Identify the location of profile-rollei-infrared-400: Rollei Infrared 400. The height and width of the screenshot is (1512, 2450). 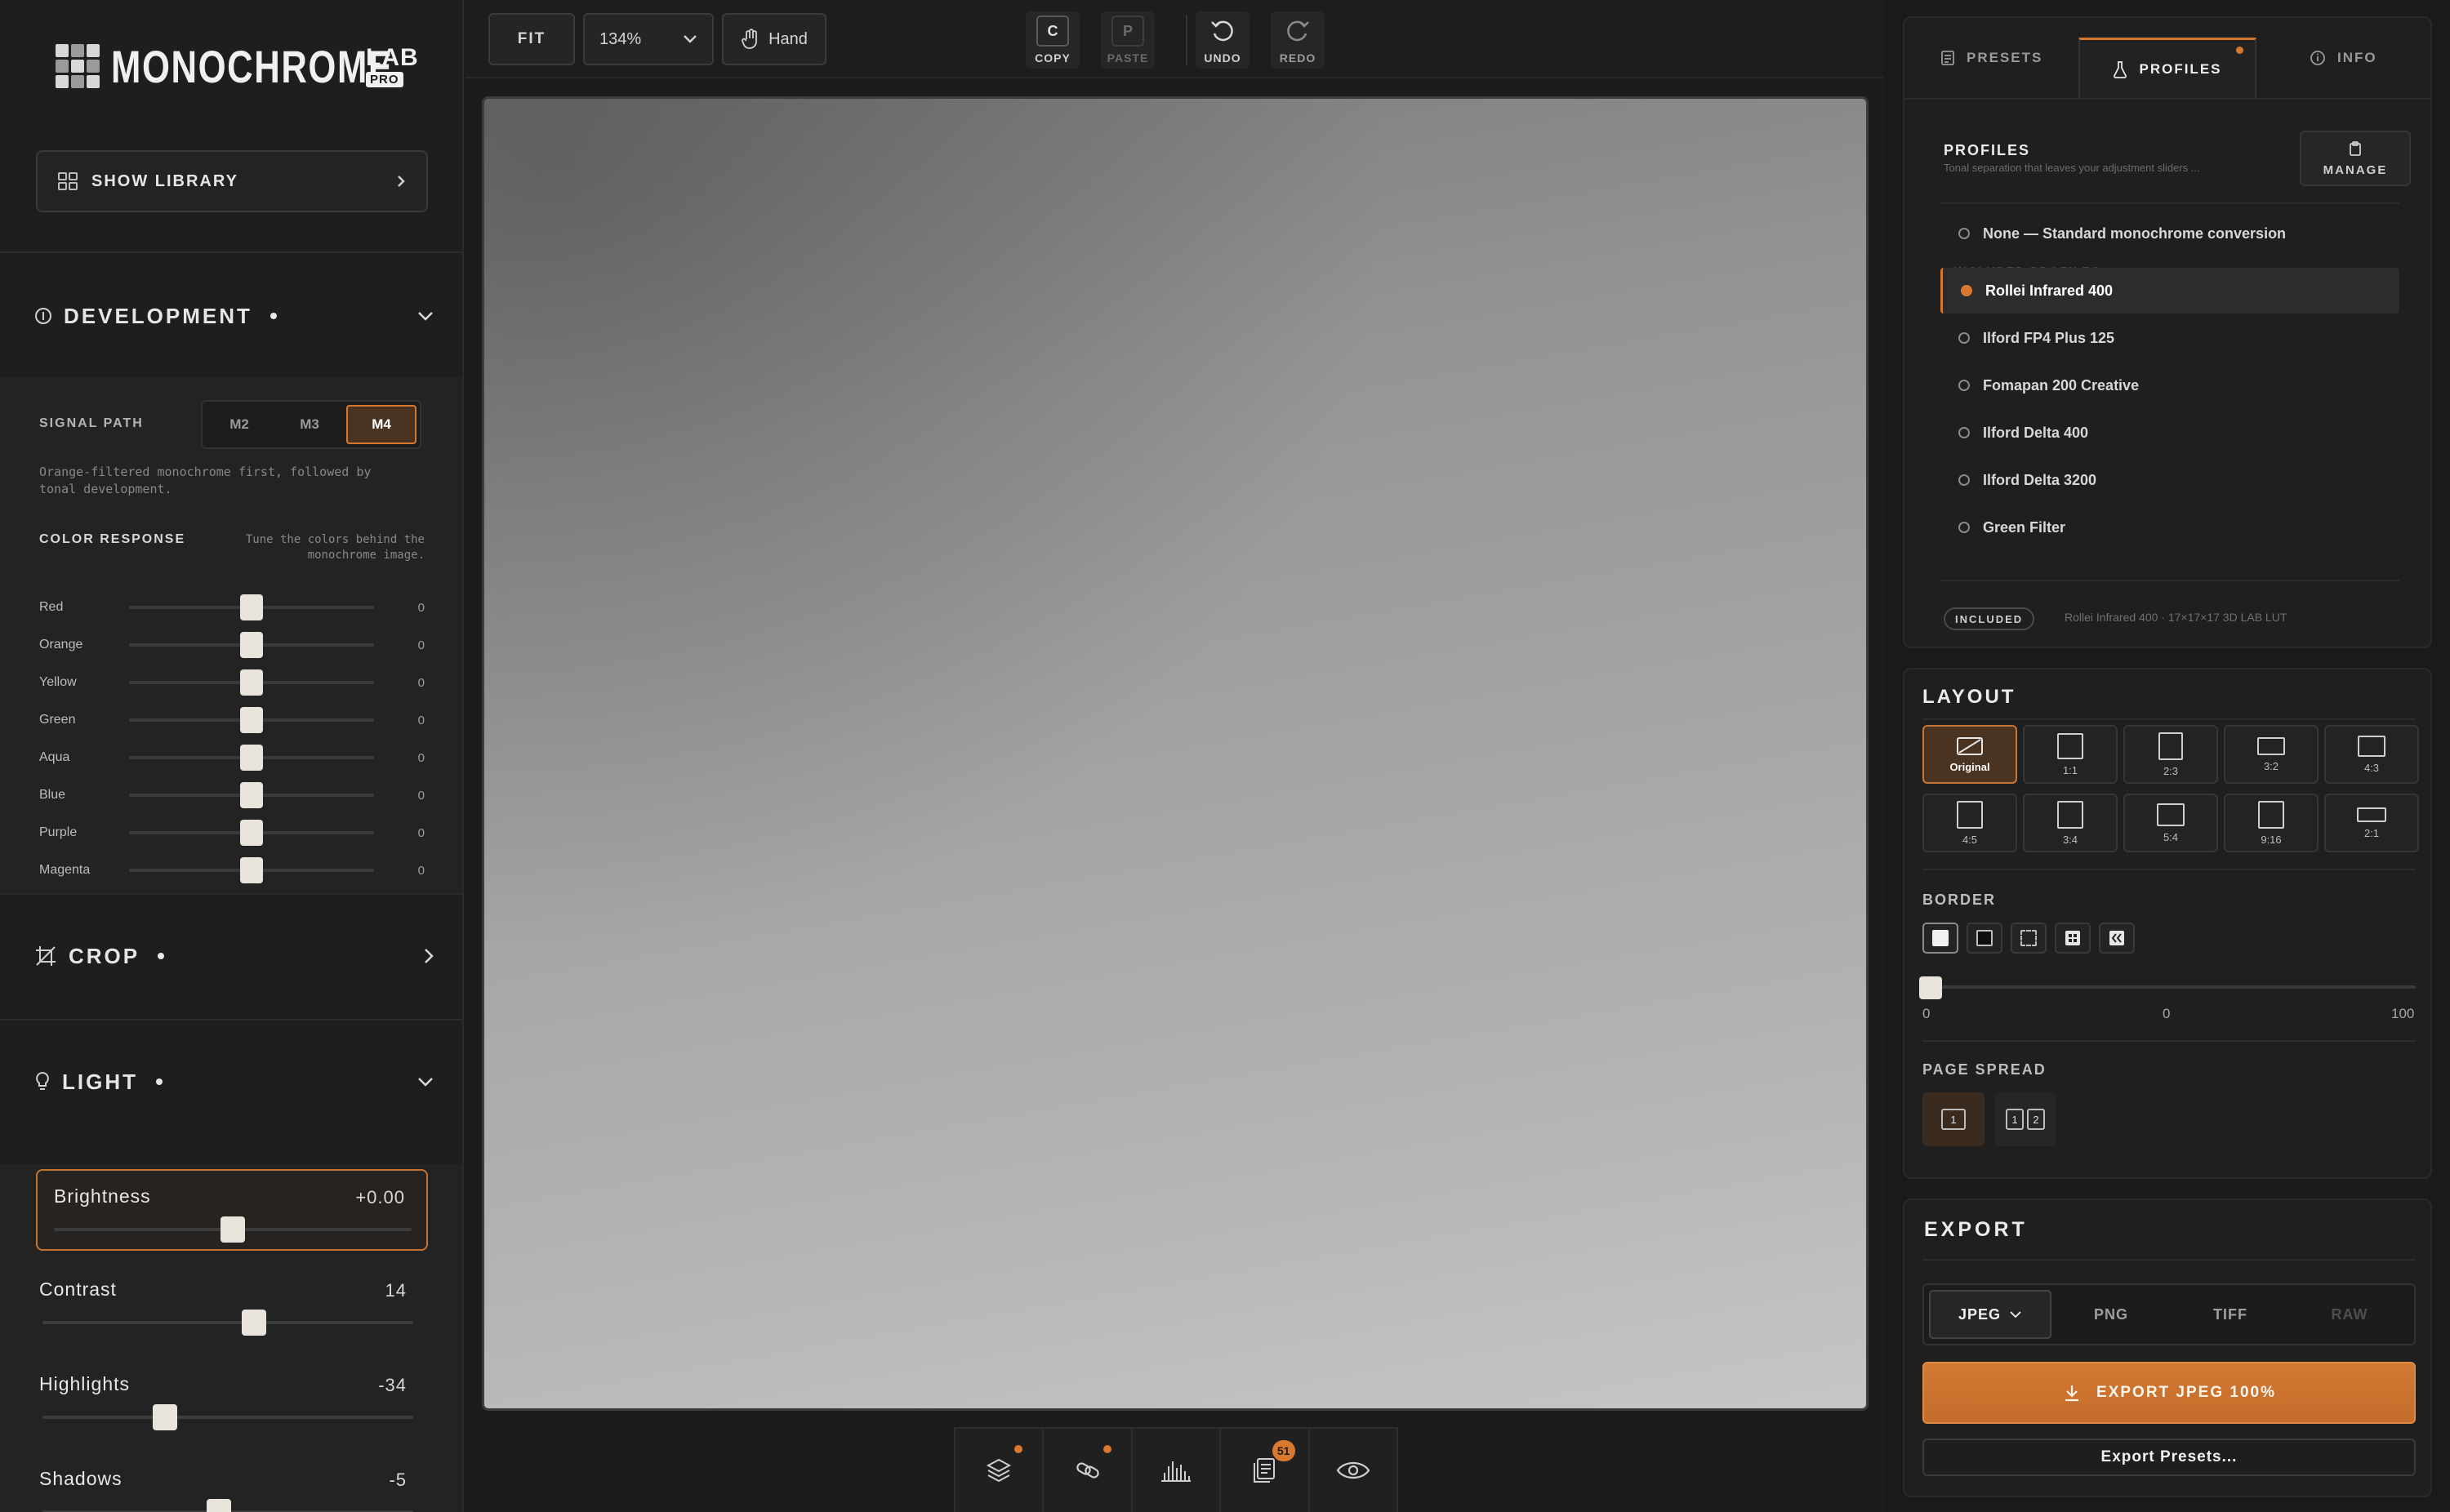
(2169, 291).